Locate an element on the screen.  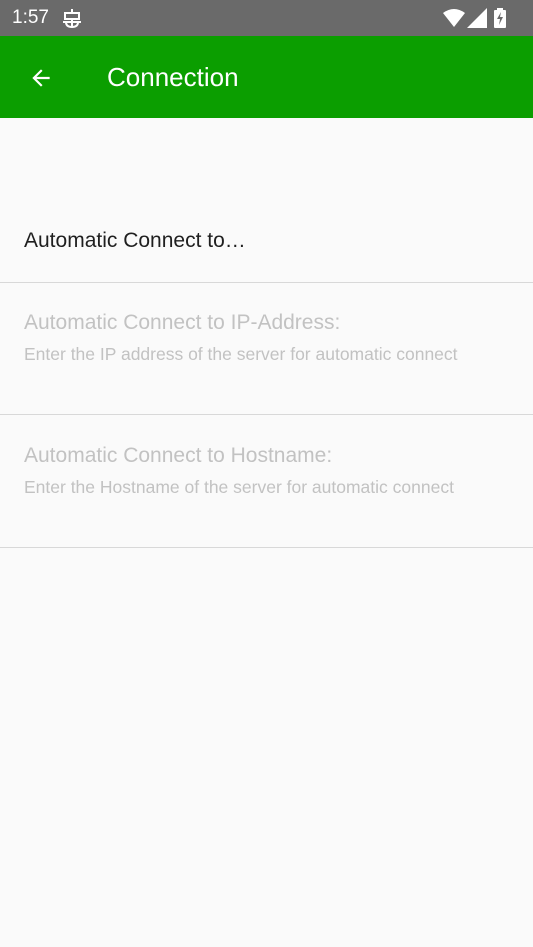
signal-icon is located at coordinates (477, 18).